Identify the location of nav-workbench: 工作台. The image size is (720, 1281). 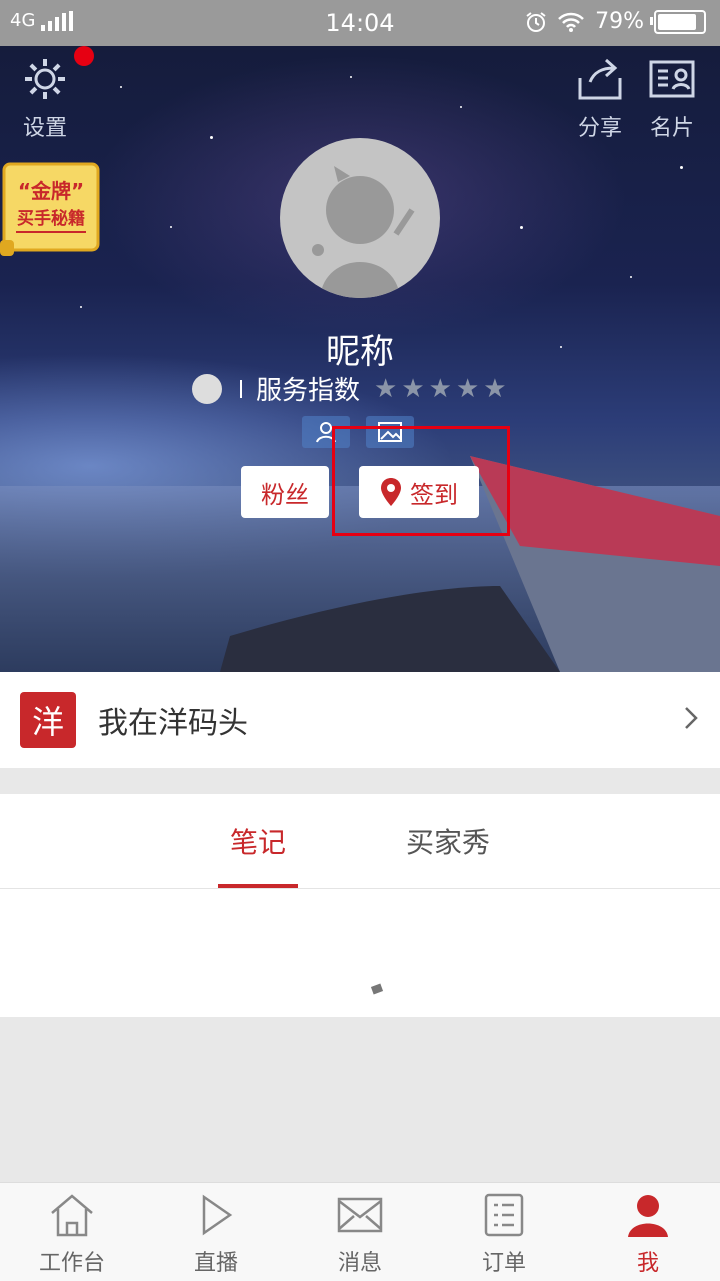
(72, 1235).